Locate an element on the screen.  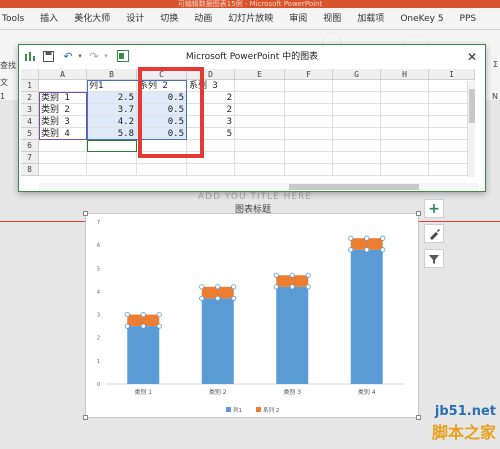
cell-h8 is located at coordinates (405, 170).